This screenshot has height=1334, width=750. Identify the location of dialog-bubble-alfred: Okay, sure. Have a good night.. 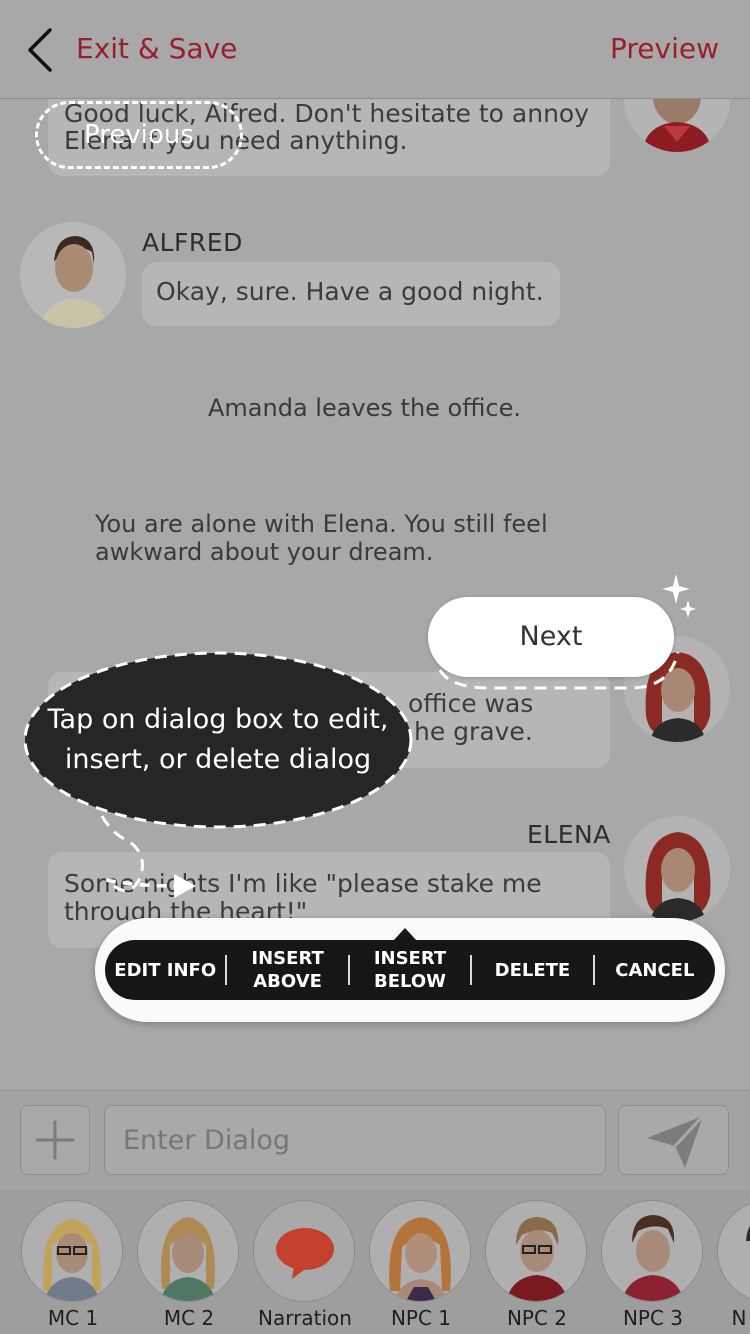
(351, 294).